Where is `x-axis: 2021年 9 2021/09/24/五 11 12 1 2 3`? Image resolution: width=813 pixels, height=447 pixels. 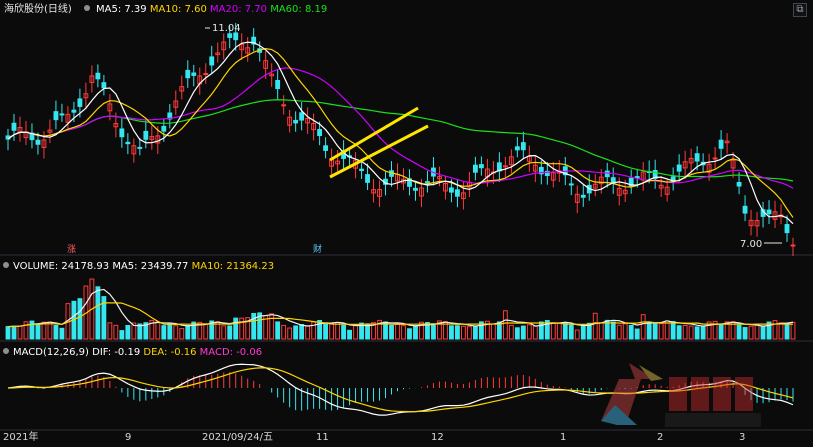 x-axis: 2021年 9 2021/09/24/五 11 12 1 2 3 is located at coordinates (374, 436).